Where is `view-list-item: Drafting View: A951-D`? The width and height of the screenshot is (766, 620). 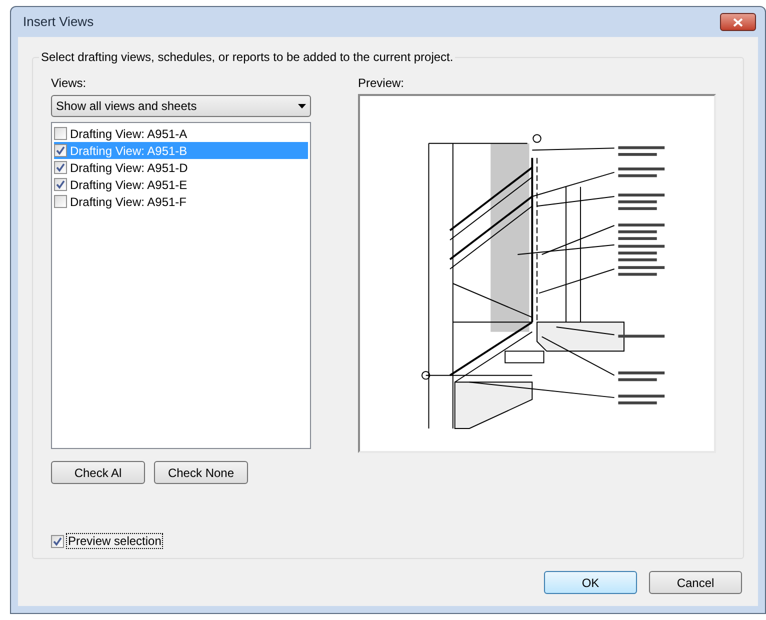
view-list-item: Drafting View: A951-D is located at coordinates (181, 167).